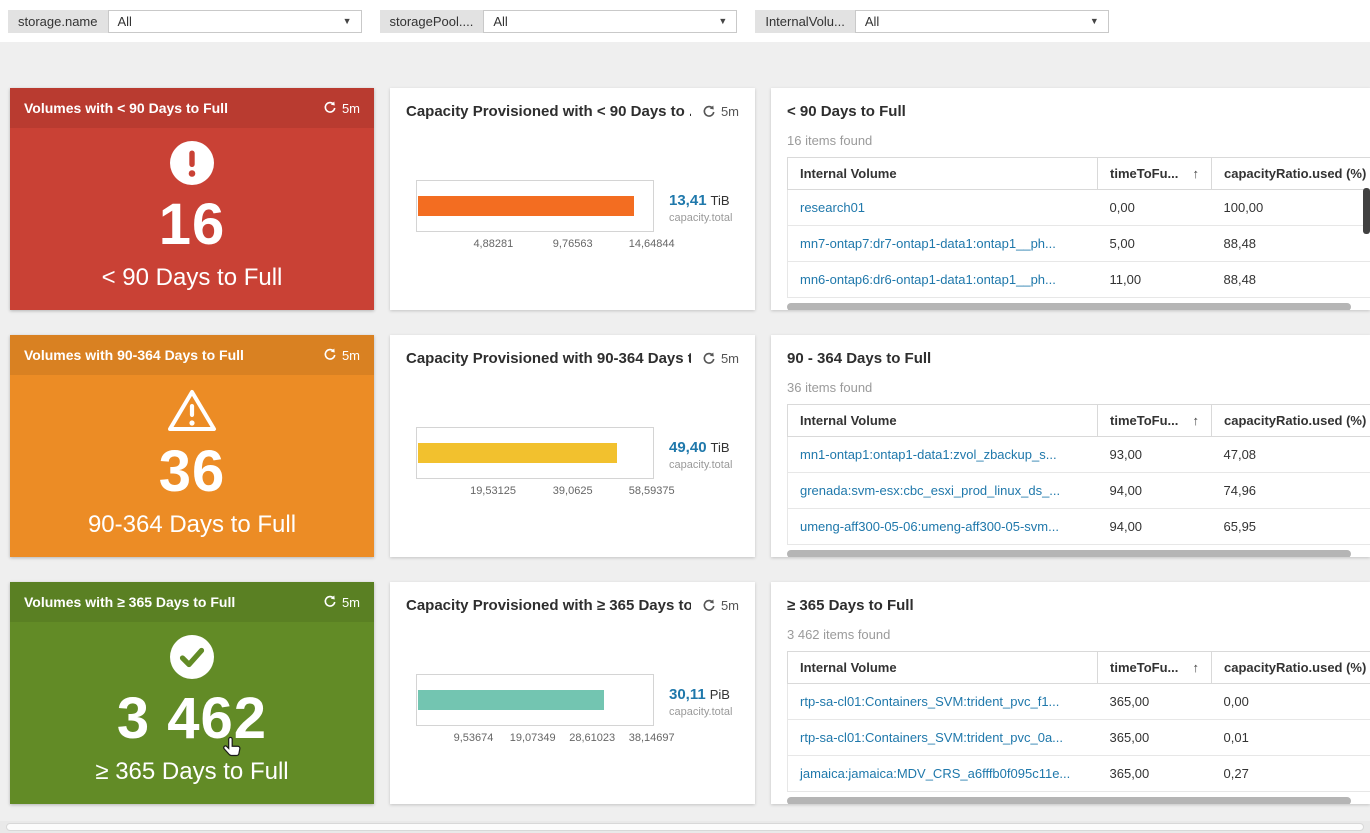  I want to click on filter-internal-volume: InternalVolu... All ▼, so click(932, 21).